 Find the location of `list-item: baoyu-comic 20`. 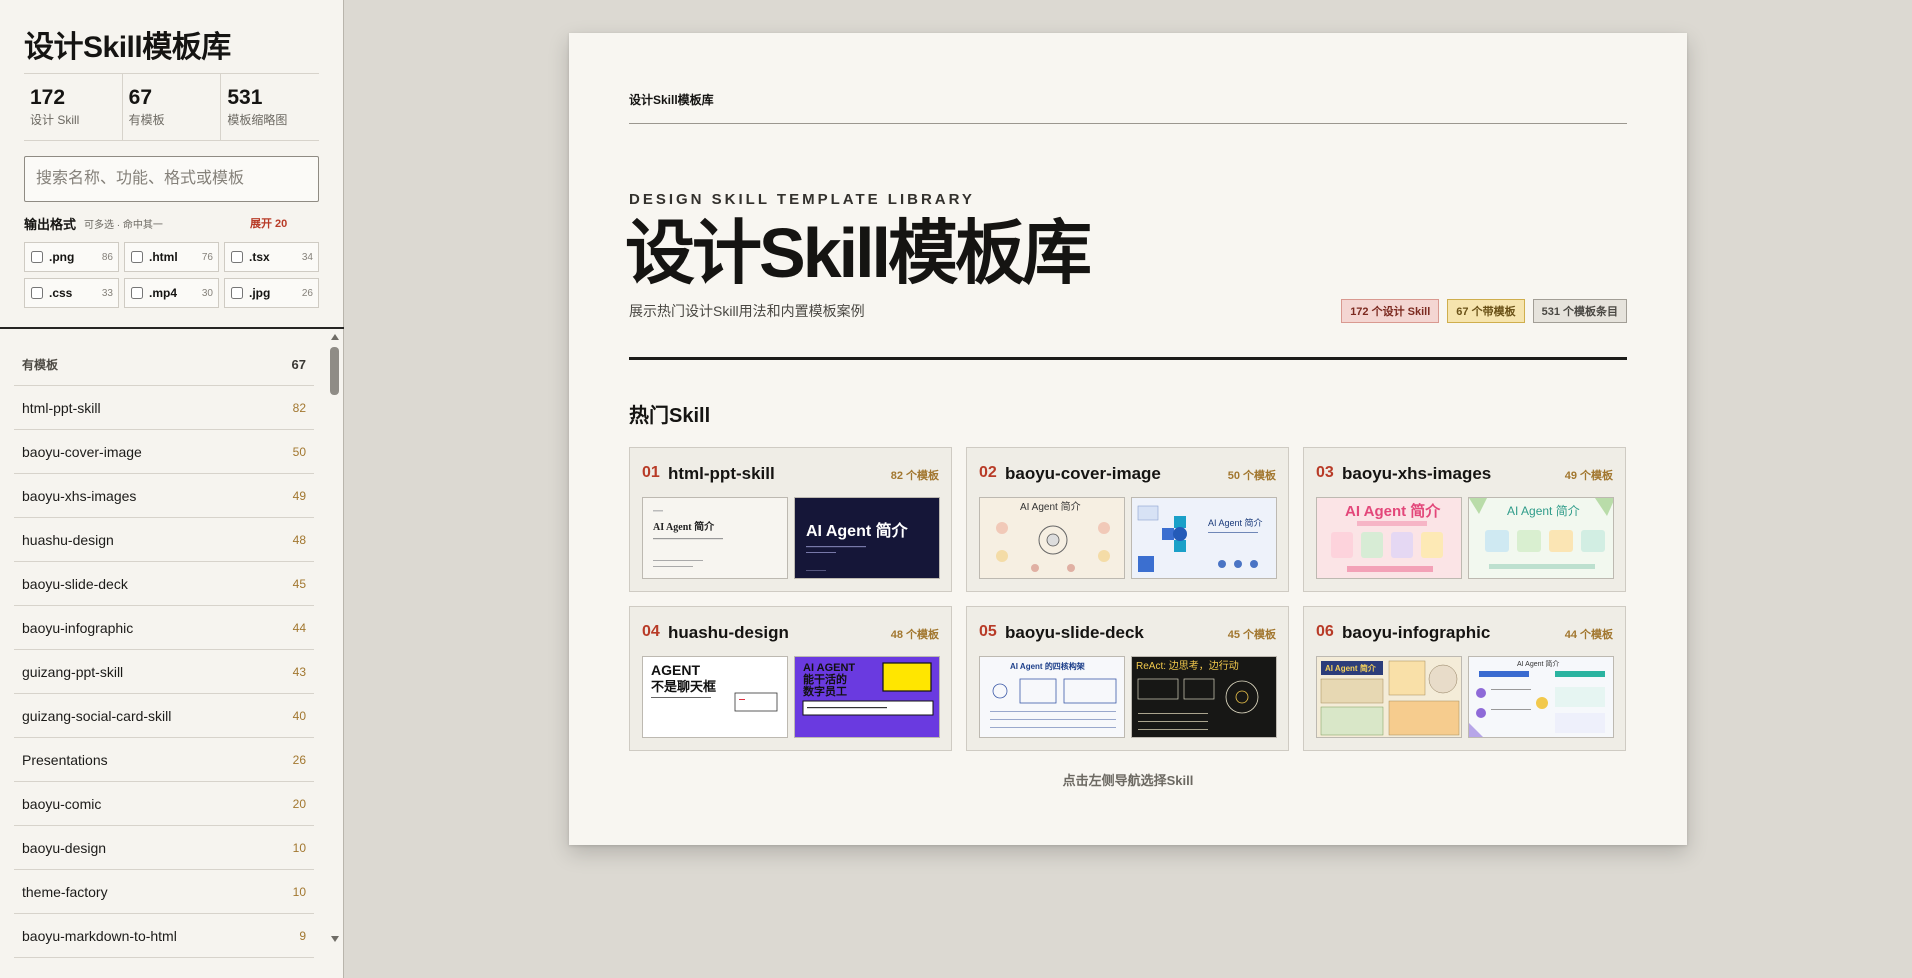

list-item: baoyu-comic 20 is located at coordinates (164, 804).